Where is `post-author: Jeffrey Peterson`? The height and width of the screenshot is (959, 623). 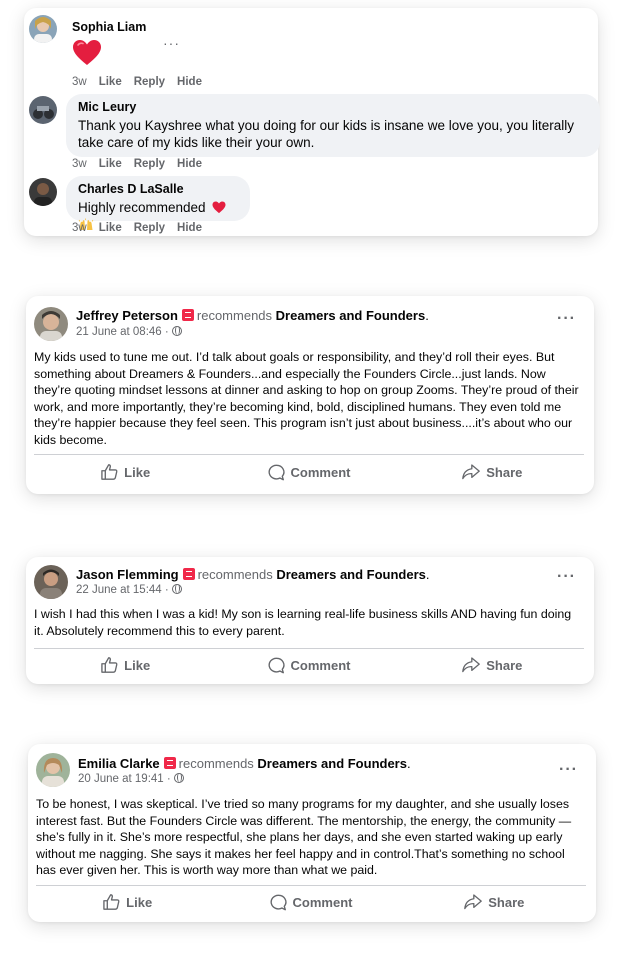
post-author: Jeffrey Peterson is located at coordinates (127, 315).